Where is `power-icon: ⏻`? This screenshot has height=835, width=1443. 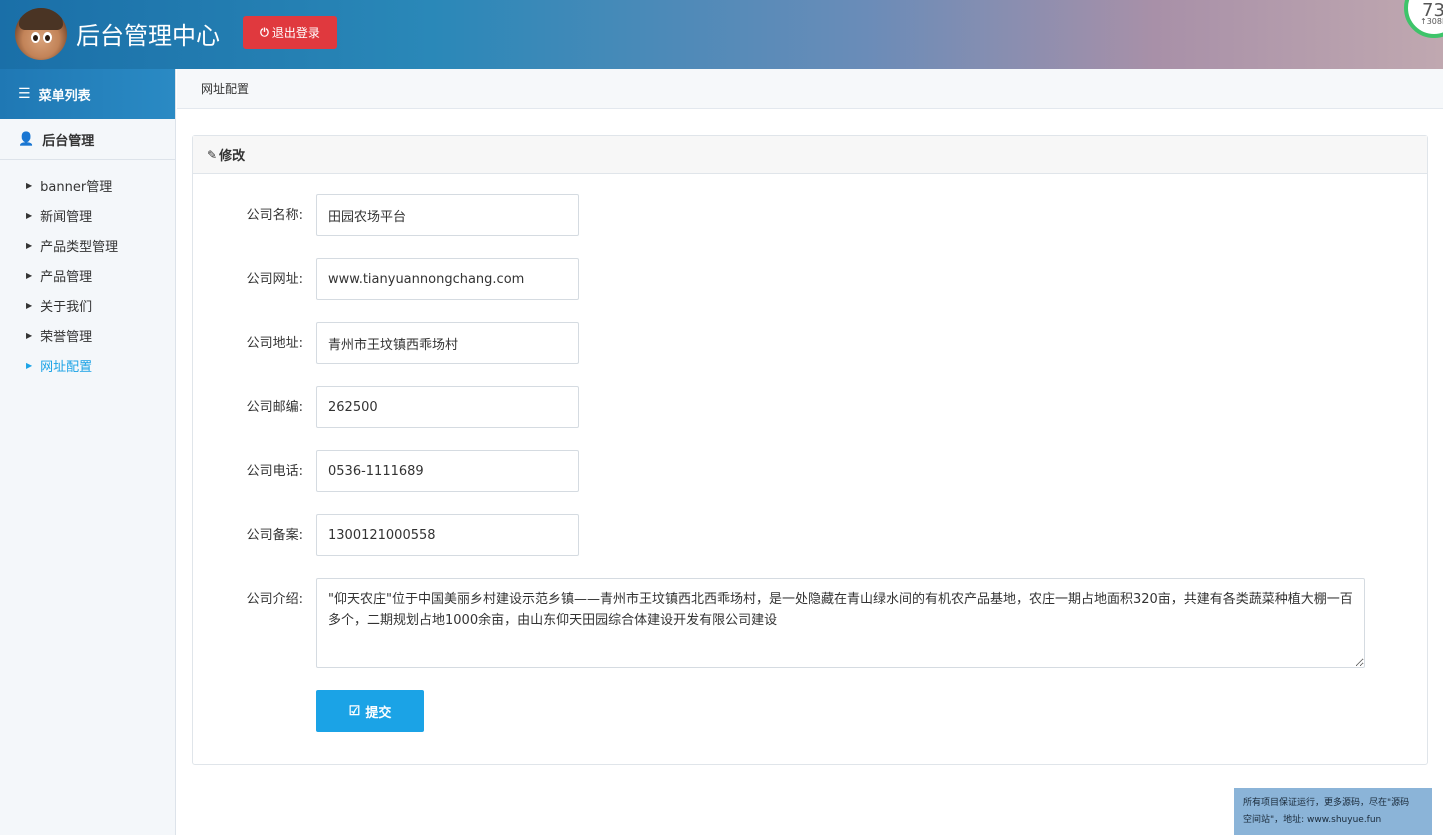 power-icon: ⏻ is located at coordinates (264, 32).